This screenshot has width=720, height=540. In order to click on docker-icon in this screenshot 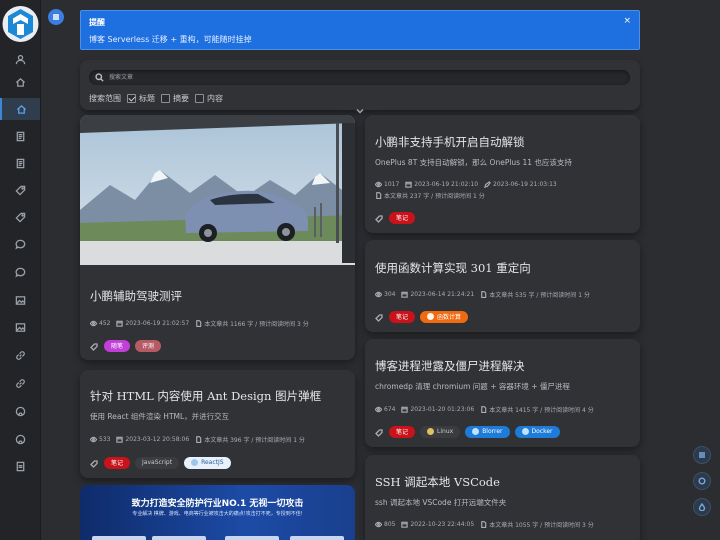, I will do `click(525, 431)`.